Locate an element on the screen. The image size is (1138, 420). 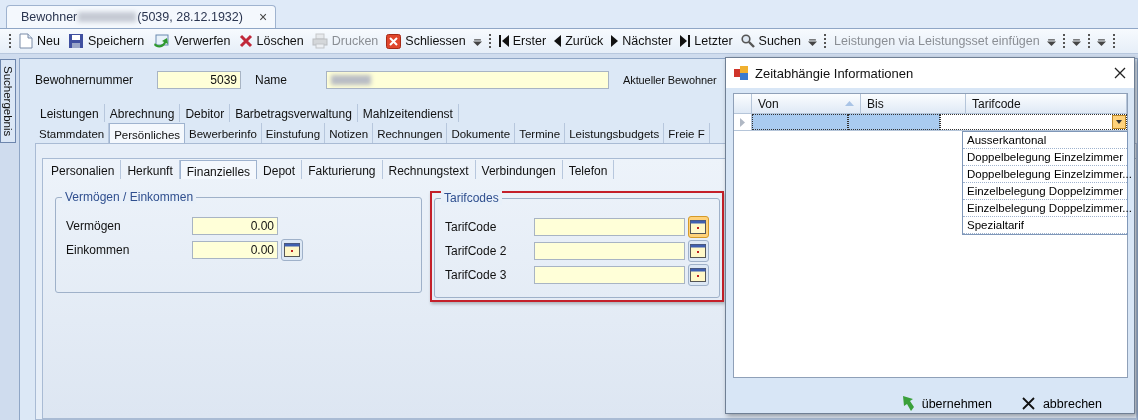
field-label: Einkommen is located at coordinates (98, 250).